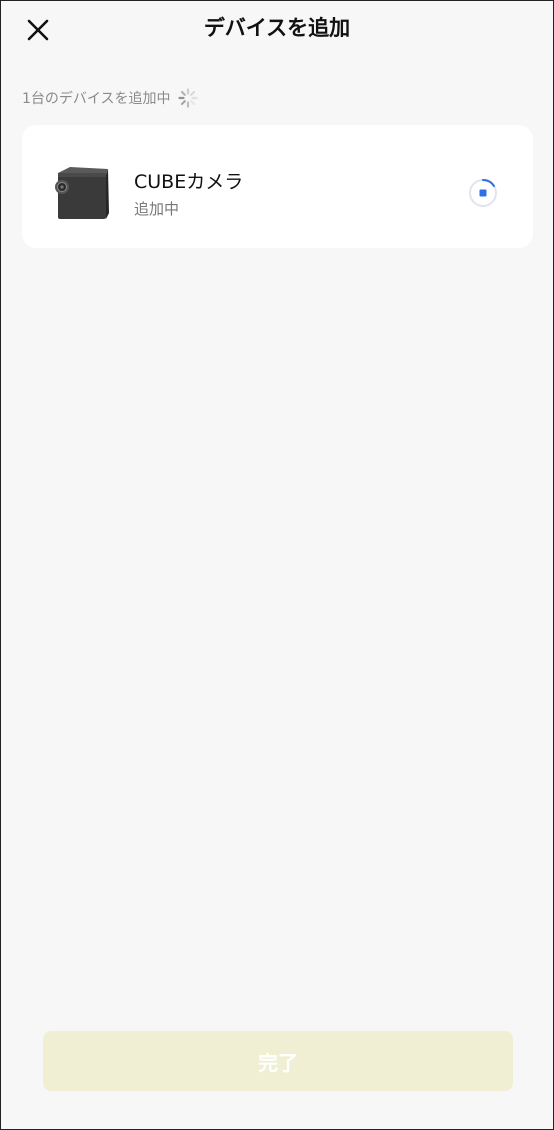 The width and height of the screenshot is (554, 1130). What do you see at coordinates (277, 186) in the screenshot?
I see `device-card: CUBEカメラ 追加中` at bounding box center [277, 186].